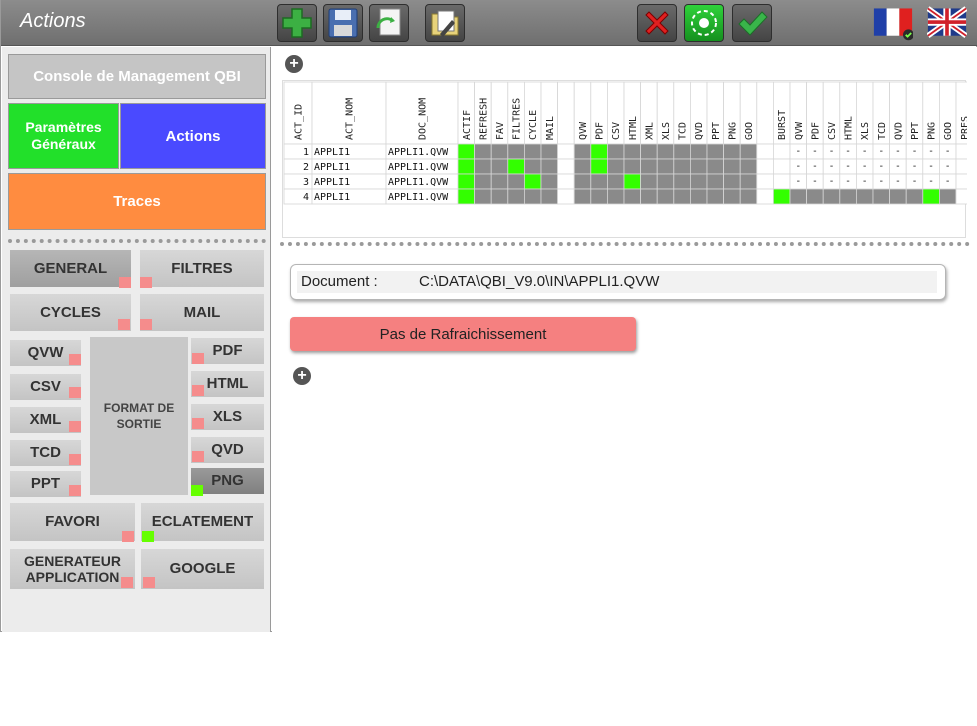  I want to click on table-cell-text: APPLI1.QVW, so click(418, 197).